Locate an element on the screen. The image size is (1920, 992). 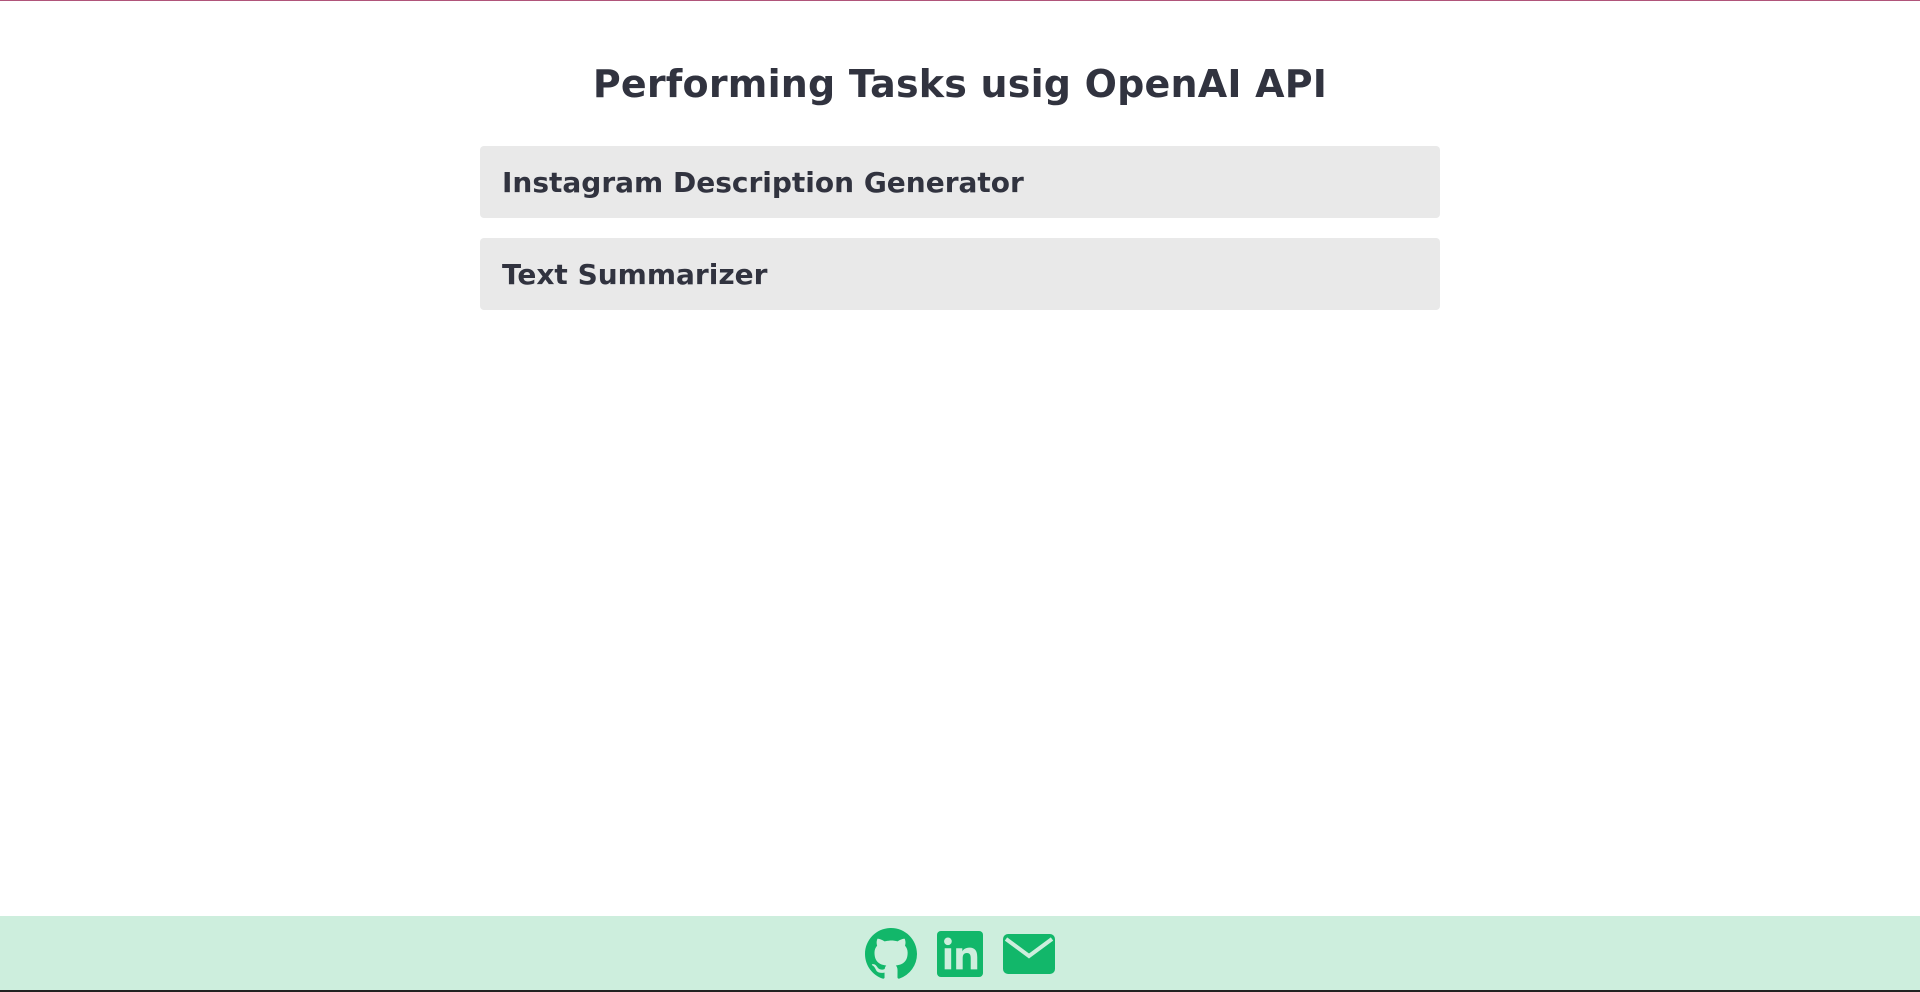
github-link is located at coordinates (891, 954).